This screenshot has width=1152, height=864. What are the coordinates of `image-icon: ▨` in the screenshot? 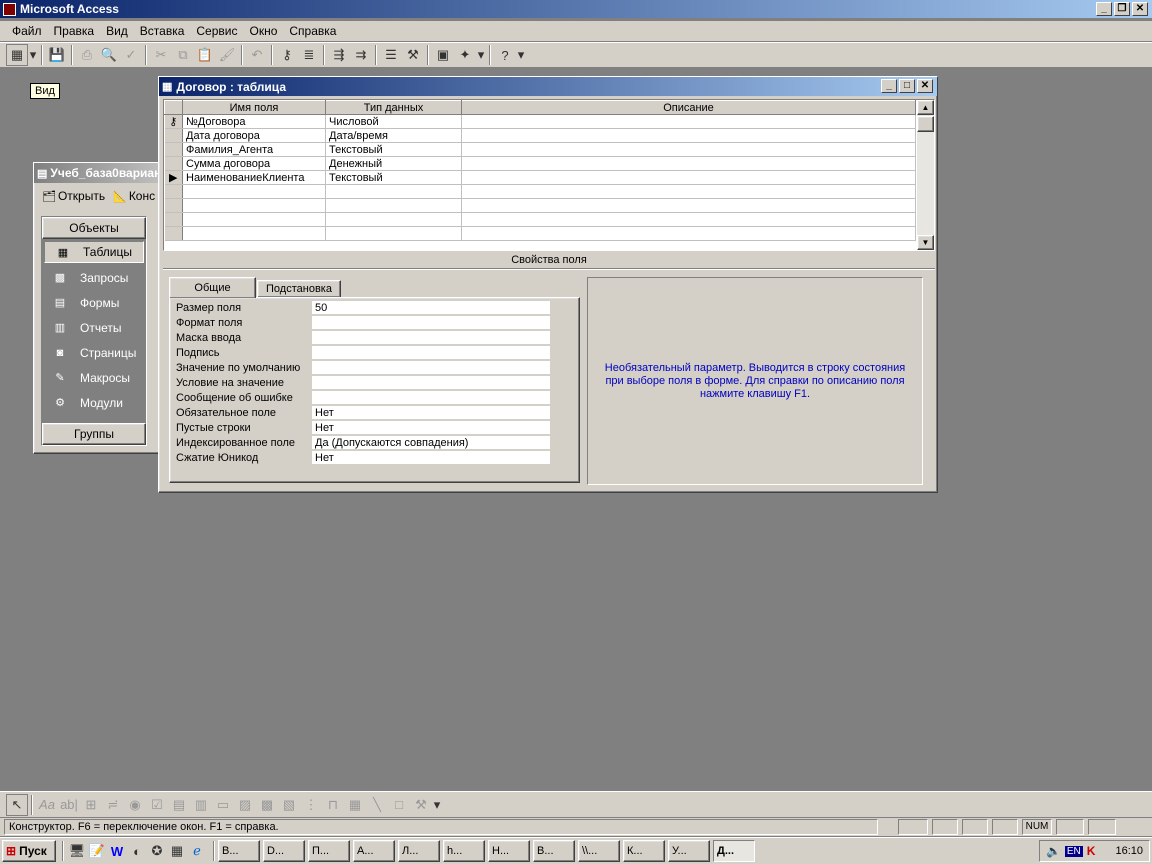 It's located at (245, 805).